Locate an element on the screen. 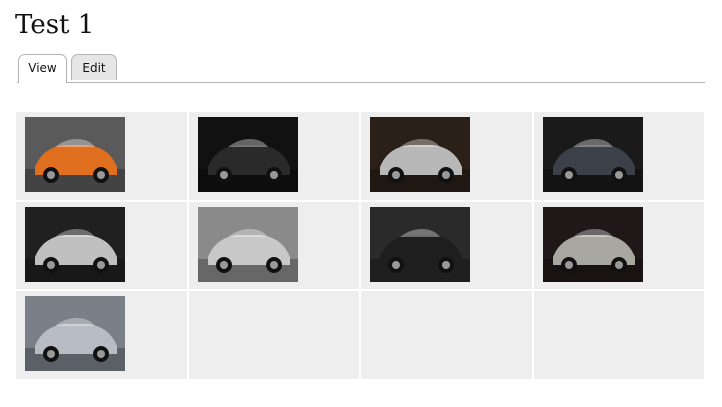 The height and width of the screenshot is (407, 722). orange-car-photo is located at coordinates (75, 154).